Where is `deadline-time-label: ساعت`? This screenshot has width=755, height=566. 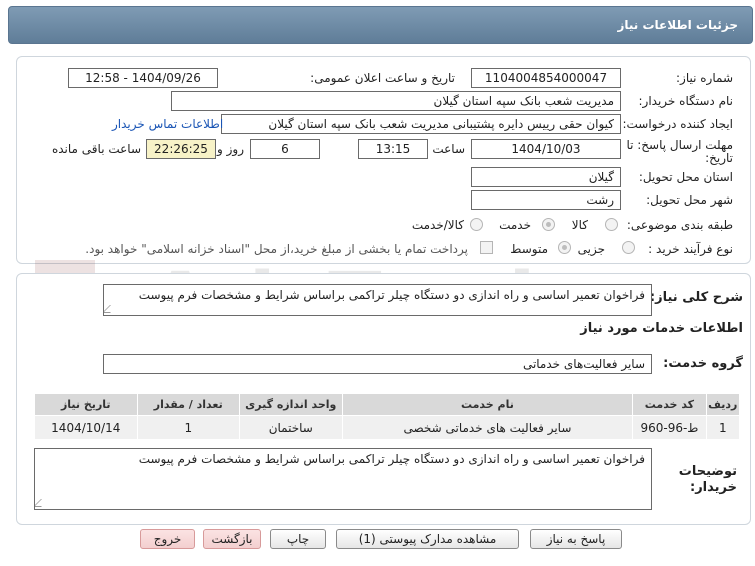 deadline-time-label: ساعت is located at coordinates (448, 149).